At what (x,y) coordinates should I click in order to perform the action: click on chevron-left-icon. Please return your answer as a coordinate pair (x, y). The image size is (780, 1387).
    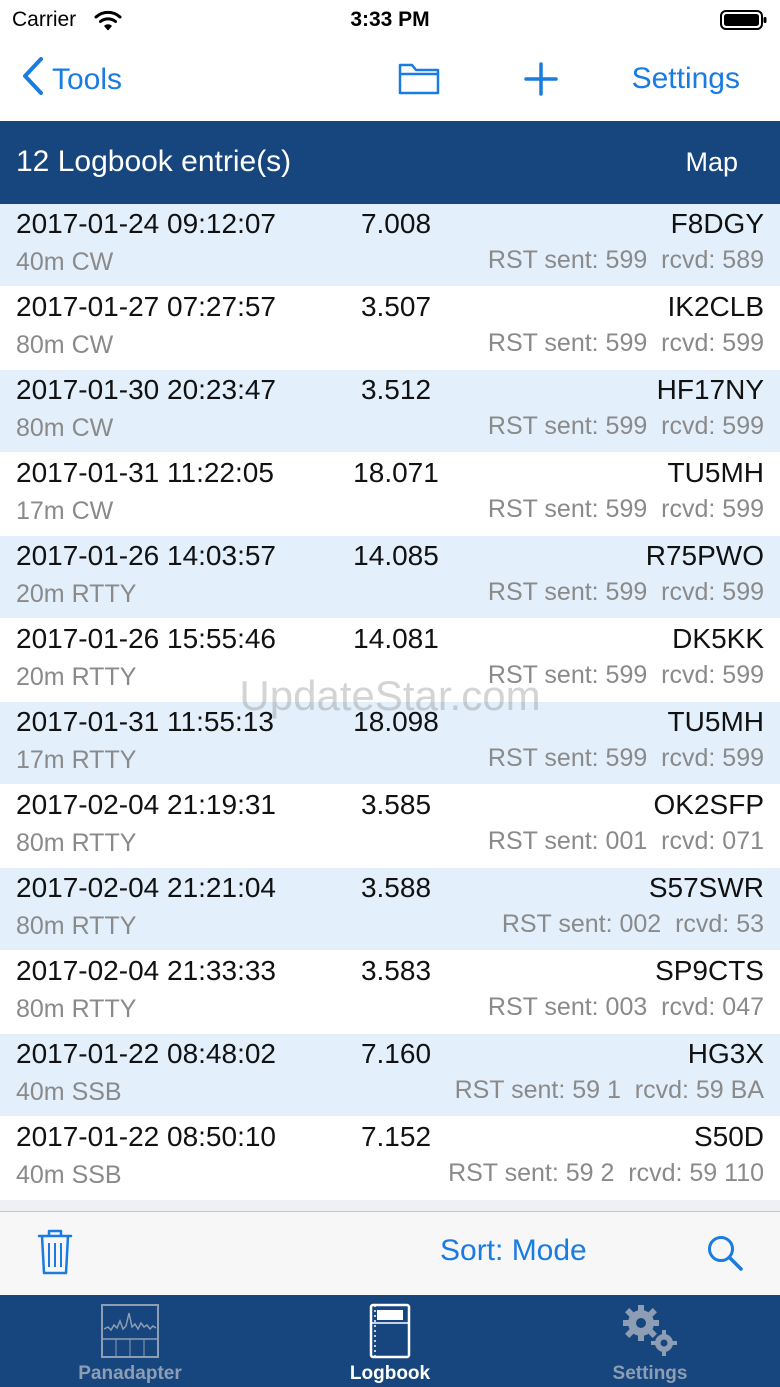
    Looking at the image, I should click on (33, 80).